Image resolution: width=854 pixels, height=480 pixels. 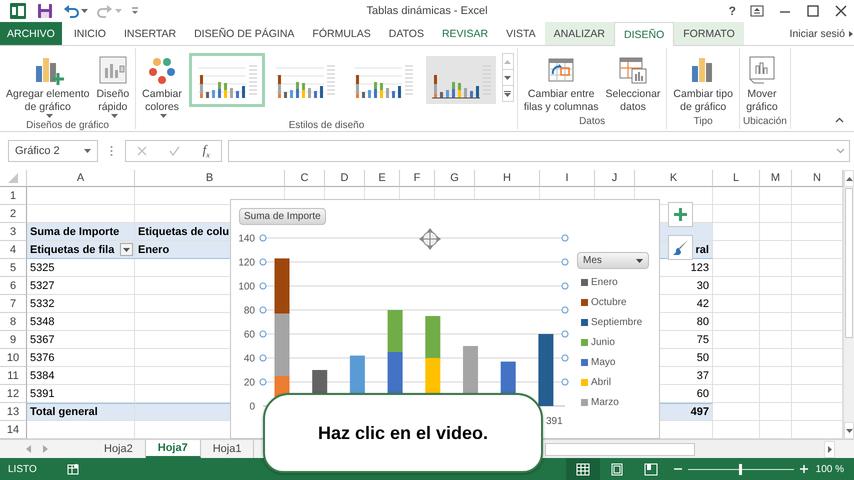 I want to click on column-header: M, so click(x=776, y=178).